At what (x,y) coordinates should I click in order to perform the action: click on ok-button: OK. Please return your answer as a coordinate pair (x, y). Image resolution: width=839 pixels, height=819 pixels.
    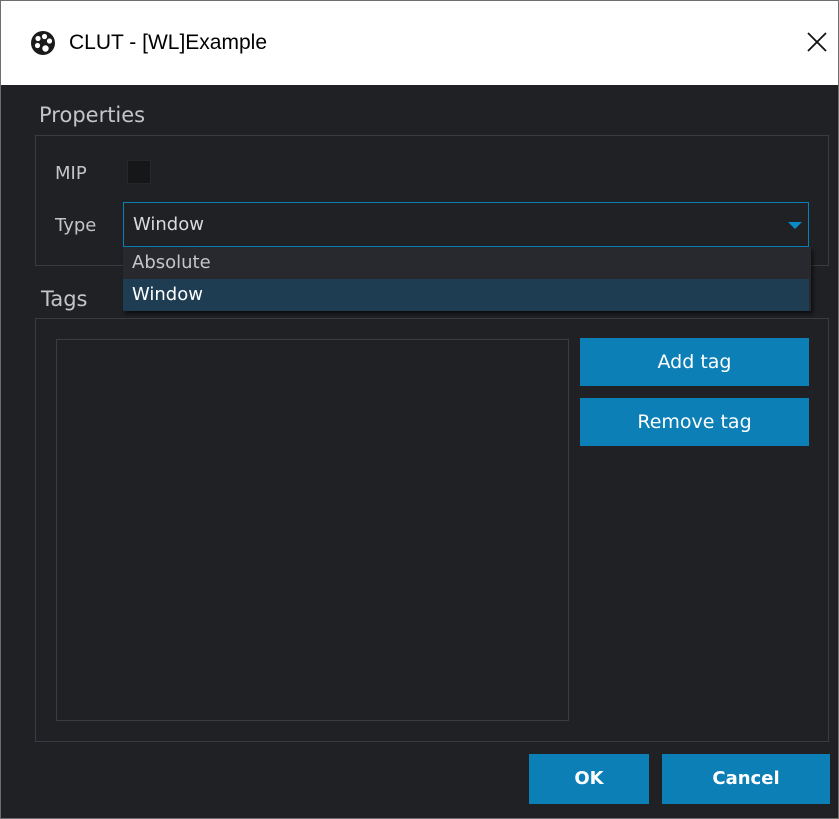
    Looking at the image, I should click on (589, 779).